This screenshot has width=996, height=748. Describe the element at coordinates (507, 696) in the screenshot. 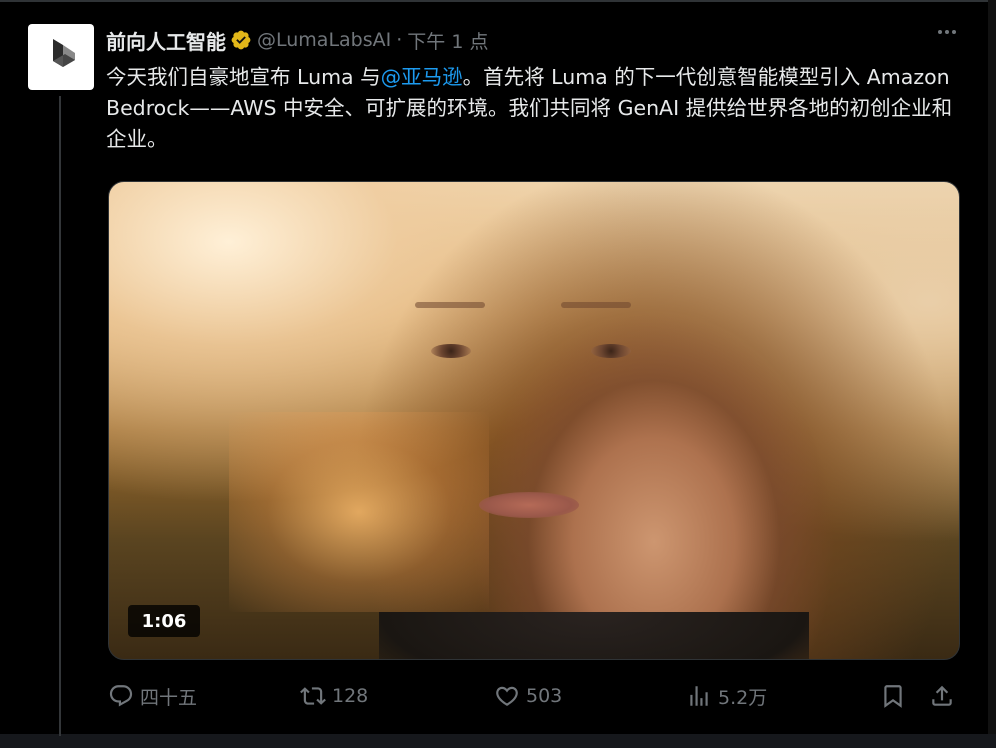

I see `heart-icon` at that location.